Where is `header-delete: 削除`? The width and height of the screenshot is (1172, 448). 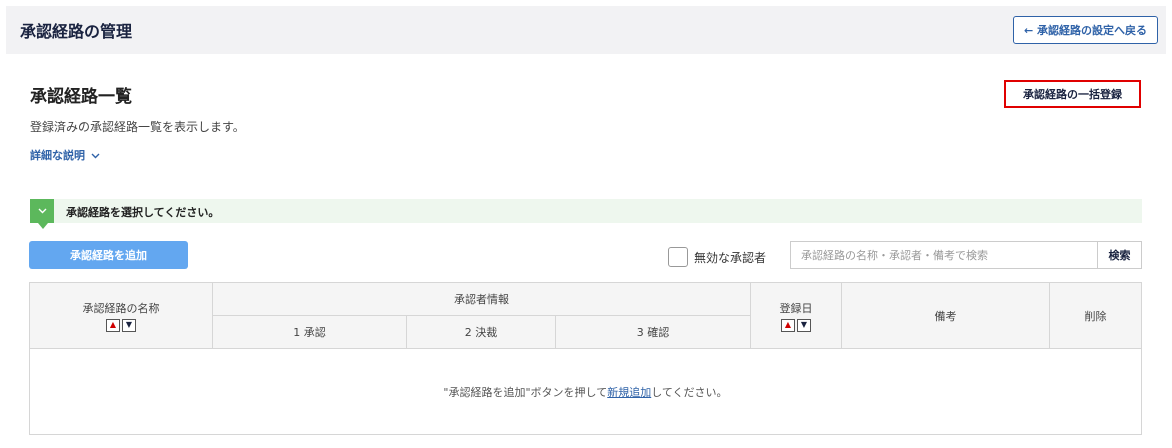
header-delete: 削除 is located at coordinates (1095, 315).